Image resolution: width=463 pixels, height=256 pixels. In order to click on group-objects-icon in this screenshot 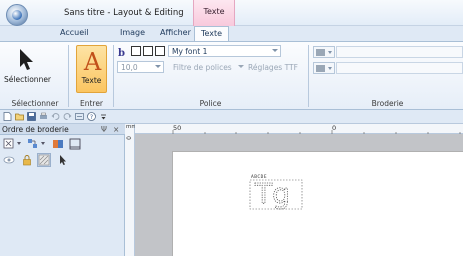, I will do `click(33, 144)`.